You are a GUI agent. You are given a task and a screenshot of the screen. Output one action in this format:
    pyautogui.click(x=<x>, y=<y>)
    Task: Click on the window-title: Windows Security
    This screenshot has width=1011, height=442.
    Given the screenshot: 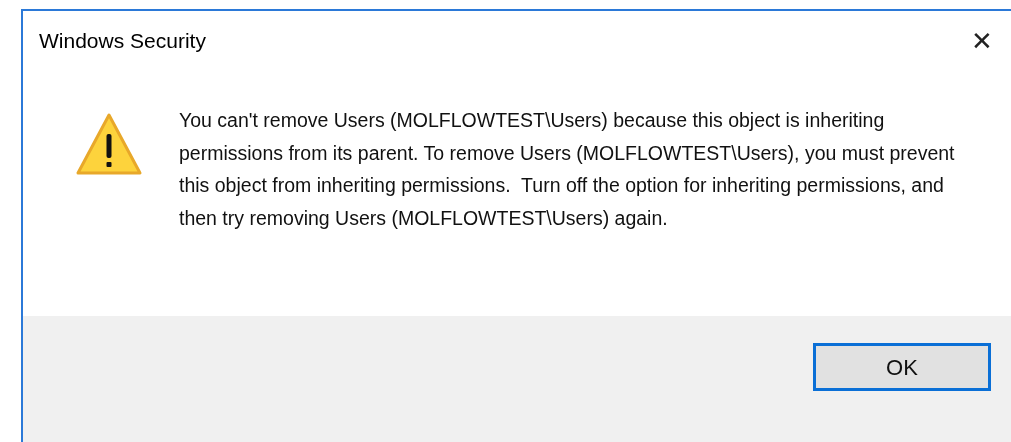 What is the action you would take?
    pyautogui.click(x=122, y=41)
    